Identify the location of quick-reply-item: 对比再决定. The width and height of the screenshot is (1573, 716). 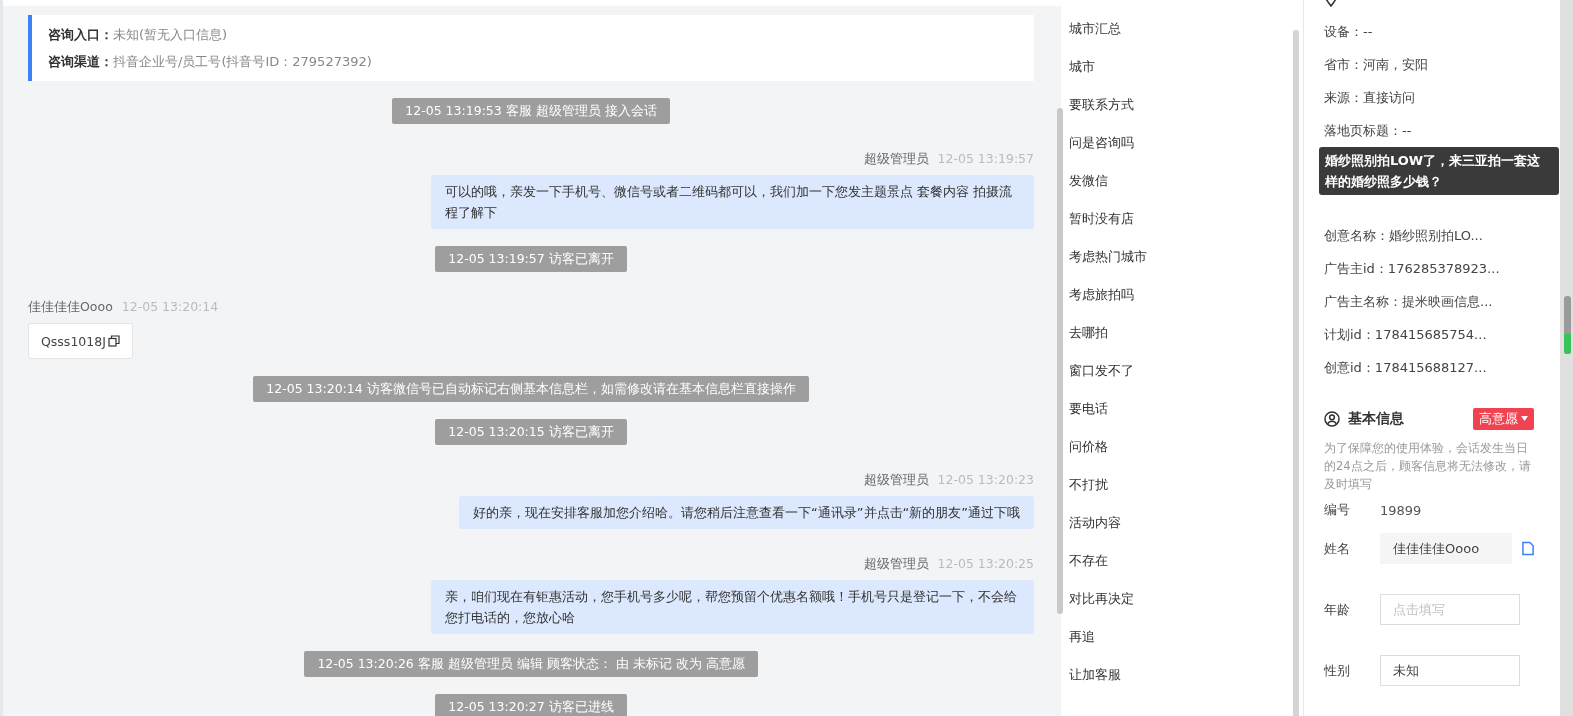
(1185, 598).